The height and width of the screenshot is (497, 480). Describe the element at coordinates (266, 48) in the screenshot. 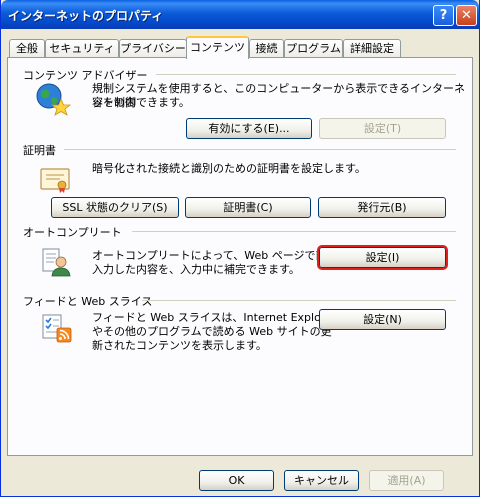

I see `tab-connections: 接続` at that location.